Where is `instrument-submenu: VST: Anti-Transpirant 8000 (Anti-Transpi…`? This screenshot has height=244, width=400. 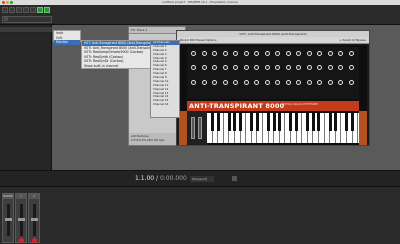
instrument-submenu: VST: Anti-Transpirant 8000 (Anti-Transpi… is located at coordinates (121, 54).